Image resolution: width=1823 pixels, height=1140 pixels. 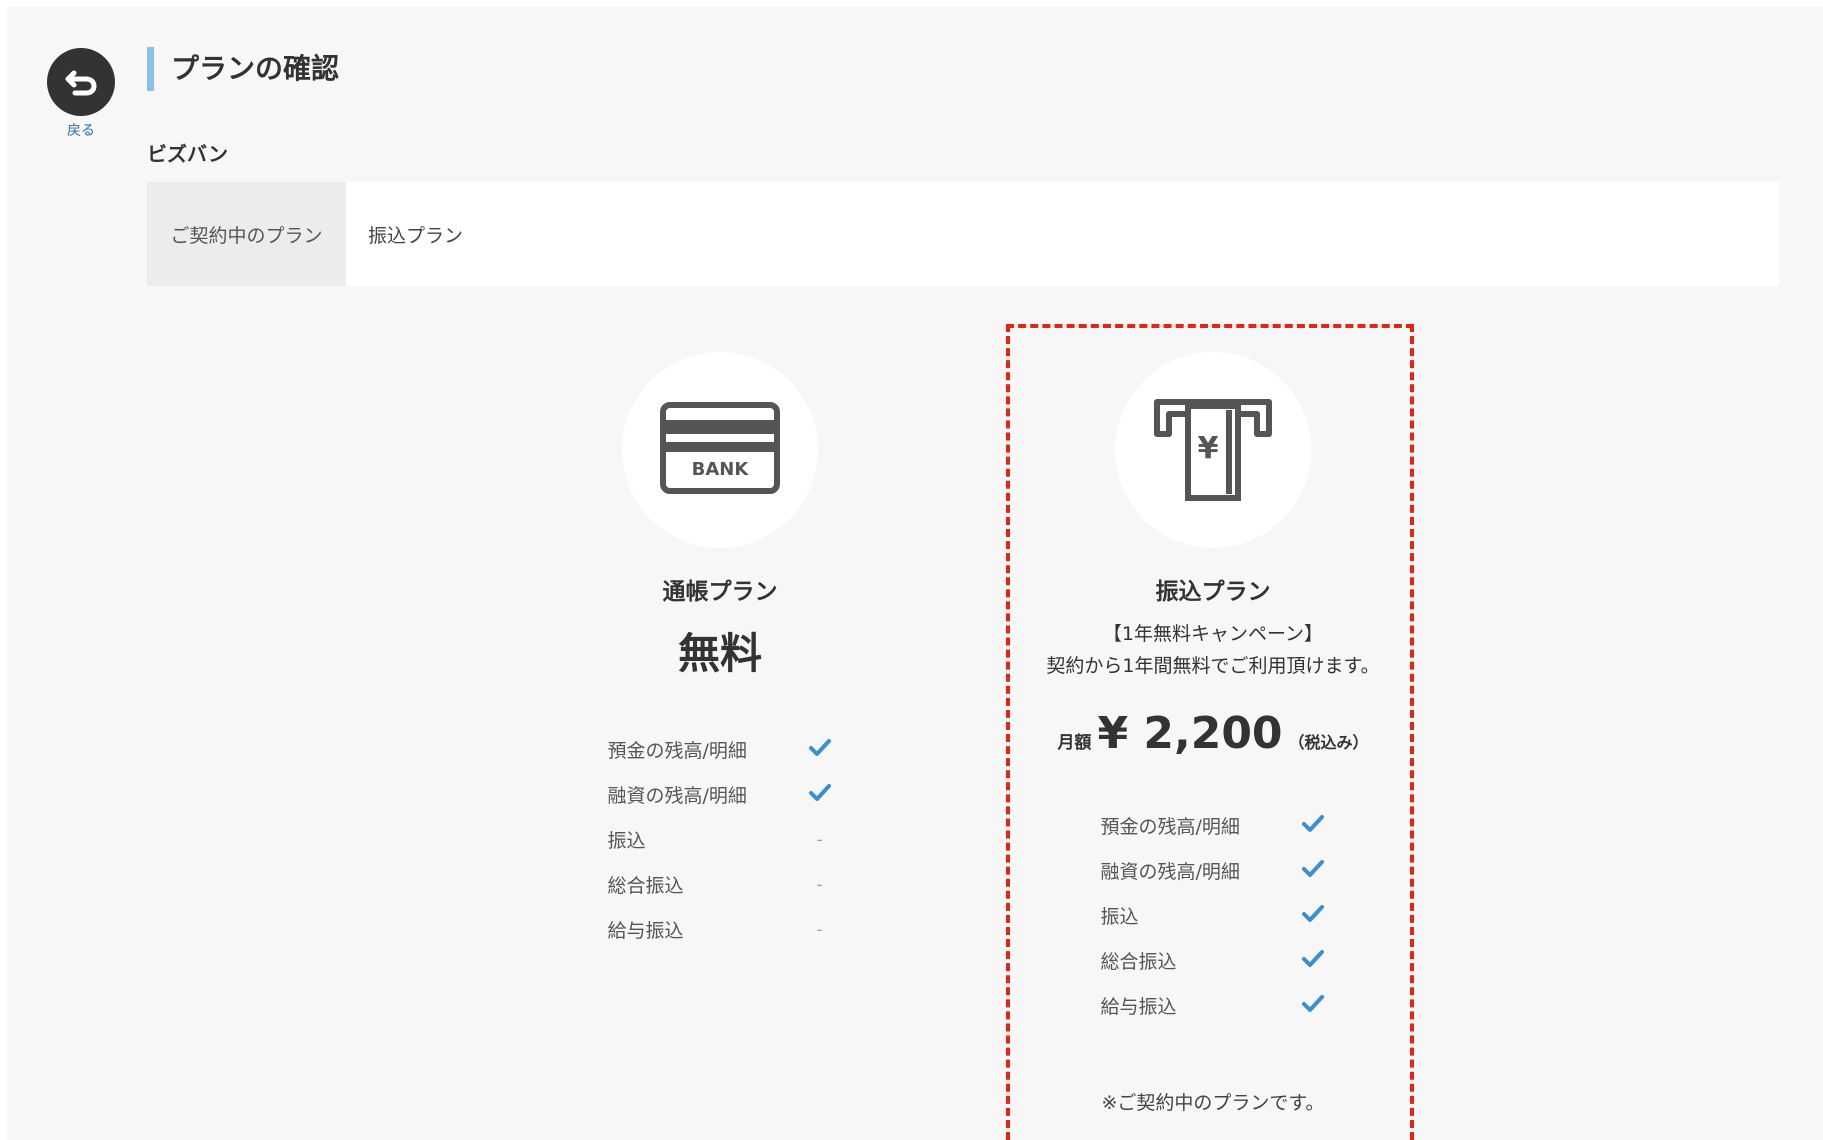 What do you see at coordinates (720, 592) in the screenshot?
I see `plan-name: 通帳プラン` at bounding box center [720, 592].